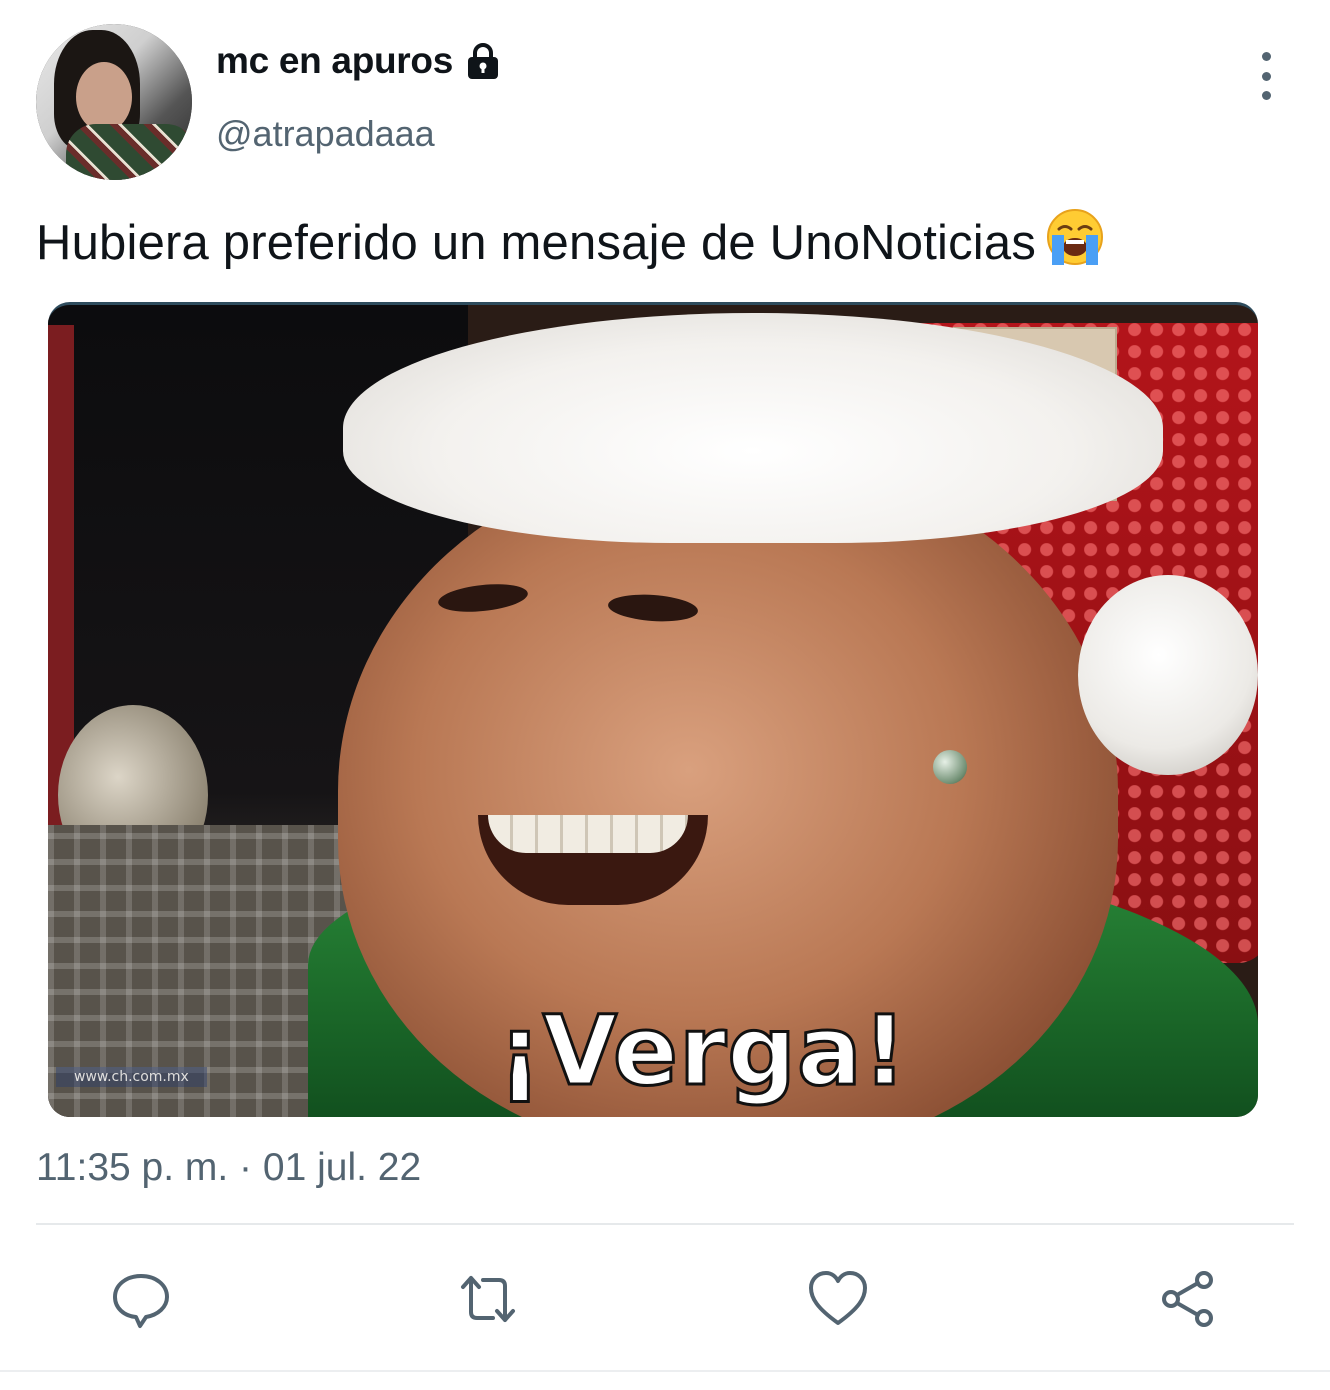 This screenshot has height=1390, width=1330. Describe the element at coordinates (1168, 675) in the screenshot. I see `image-hat-pompom` at that location.